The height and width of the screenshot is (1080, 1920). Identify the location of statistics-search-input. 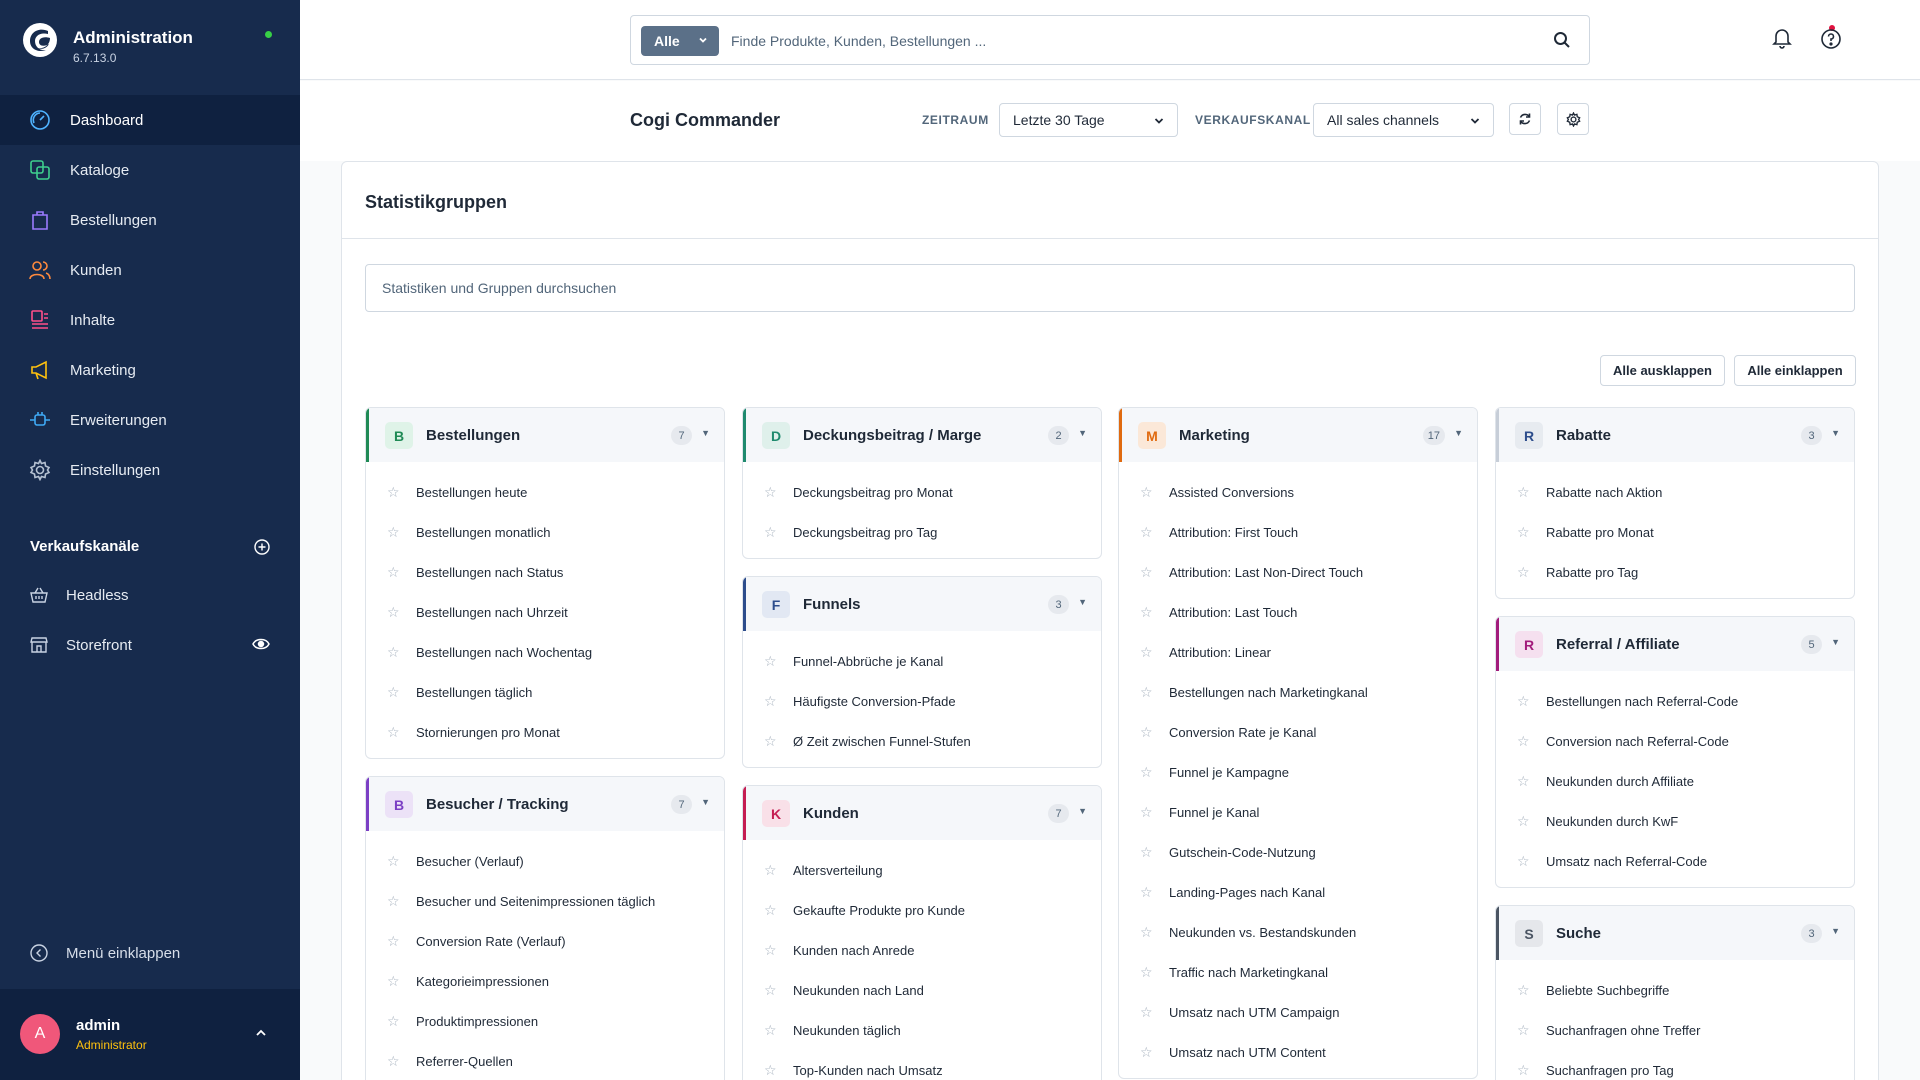
(1110, 288).